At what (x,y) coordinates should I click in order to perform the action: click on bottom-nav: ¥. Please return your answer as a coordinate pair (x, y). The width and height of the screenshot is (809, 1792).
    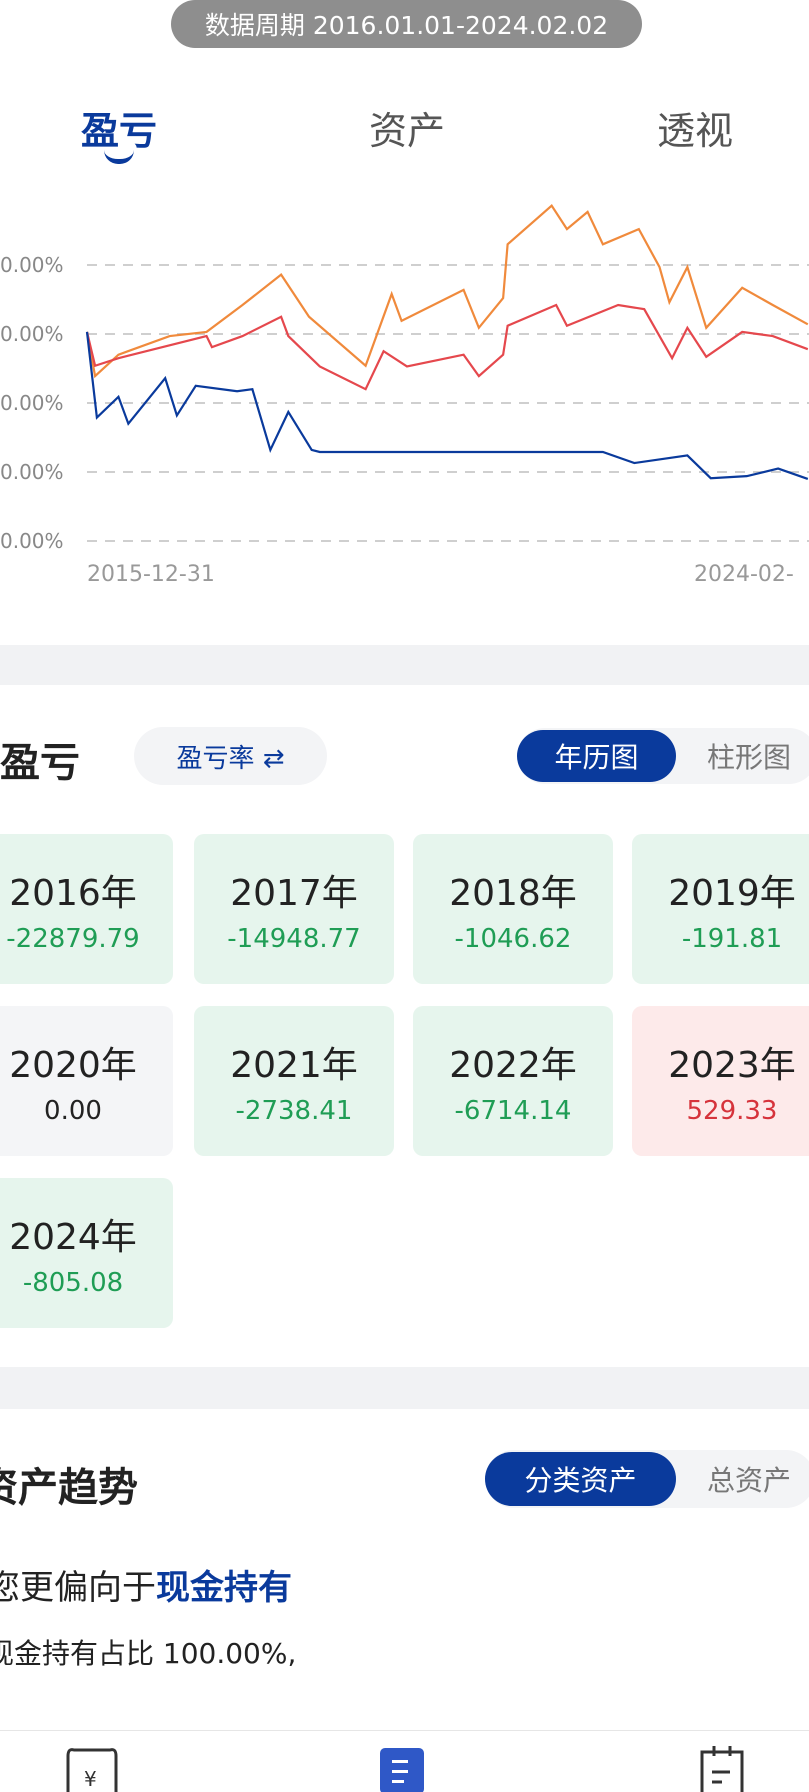
    Looking at the image, I should click on (404, 1761).